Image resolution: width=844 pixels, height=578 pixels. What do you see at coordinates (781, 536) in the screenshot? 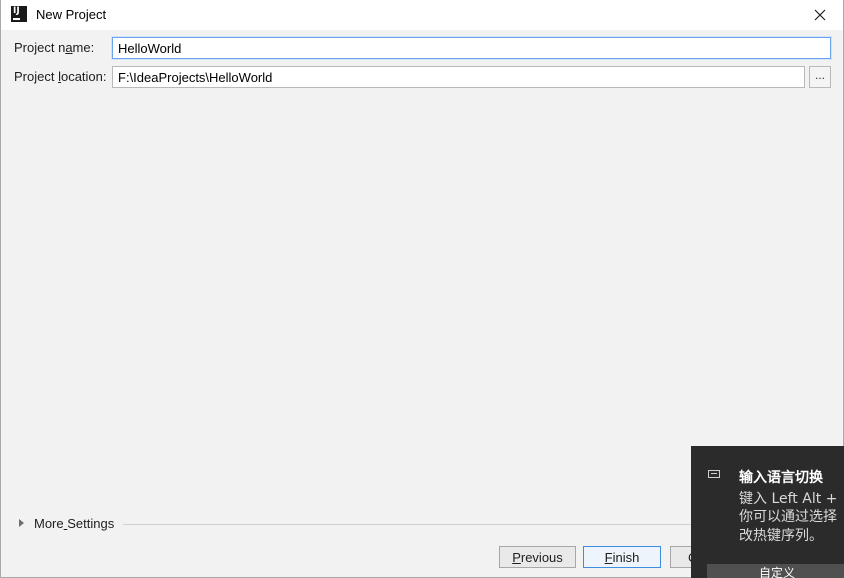
I see `toast-line-3: 改热键序列。` at bounding box center [781, 536].